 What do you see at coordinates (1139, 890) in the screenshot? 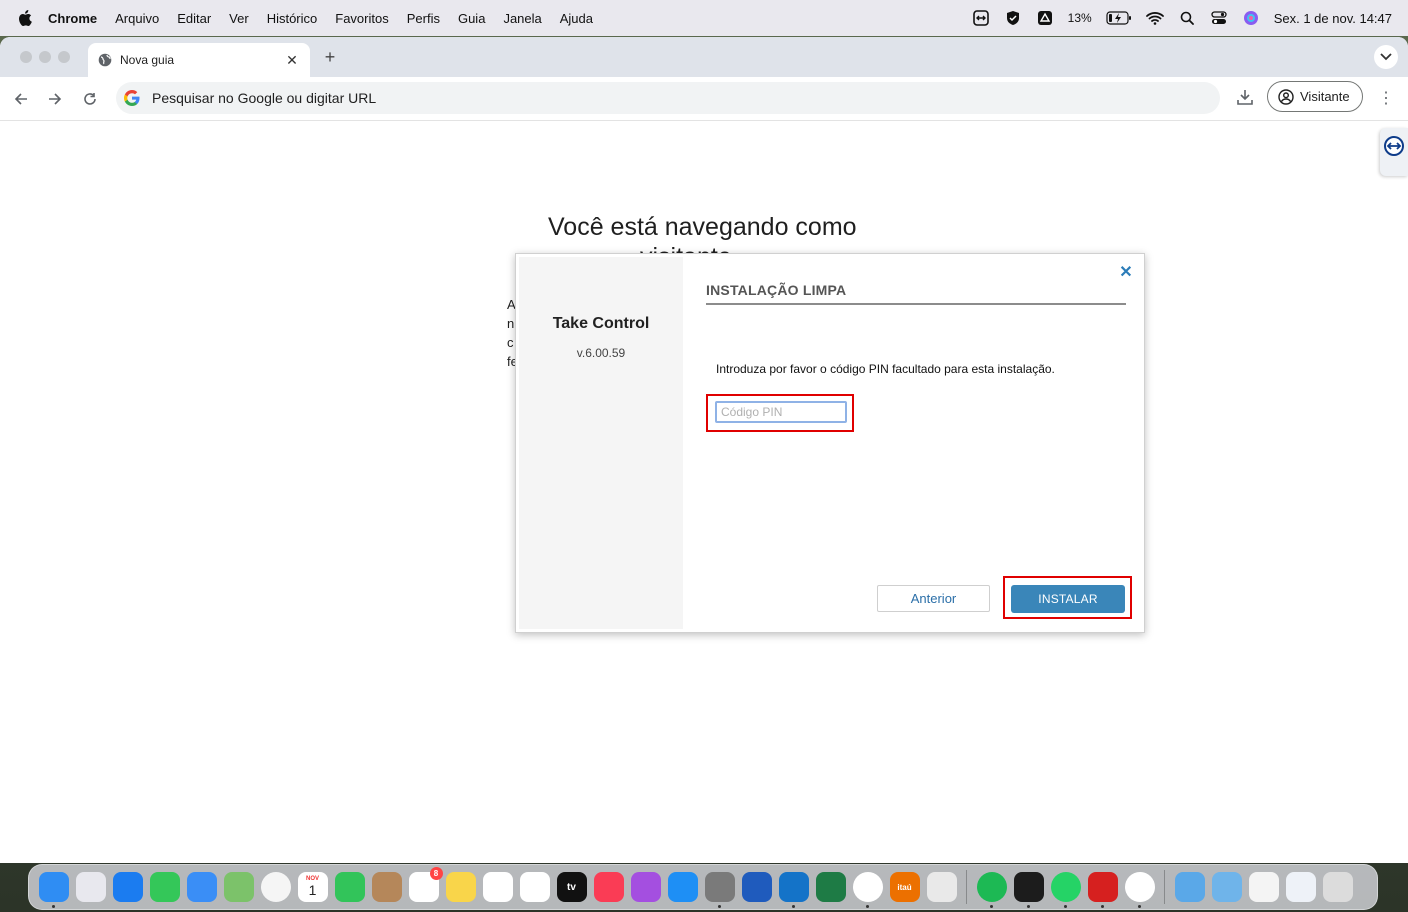
I see `chrome-canary-icon` at bounding box center [1139, 890].